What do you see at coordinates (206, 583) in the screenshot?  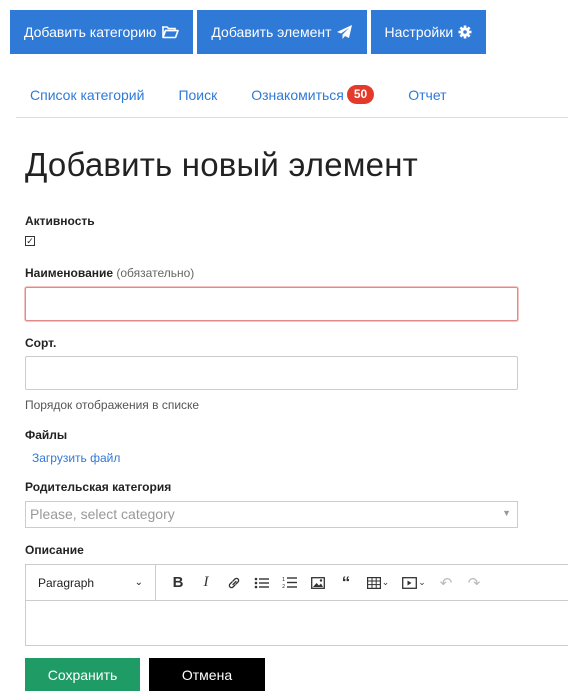 I see `italic-icon: I` at bounding box center [206, 583].